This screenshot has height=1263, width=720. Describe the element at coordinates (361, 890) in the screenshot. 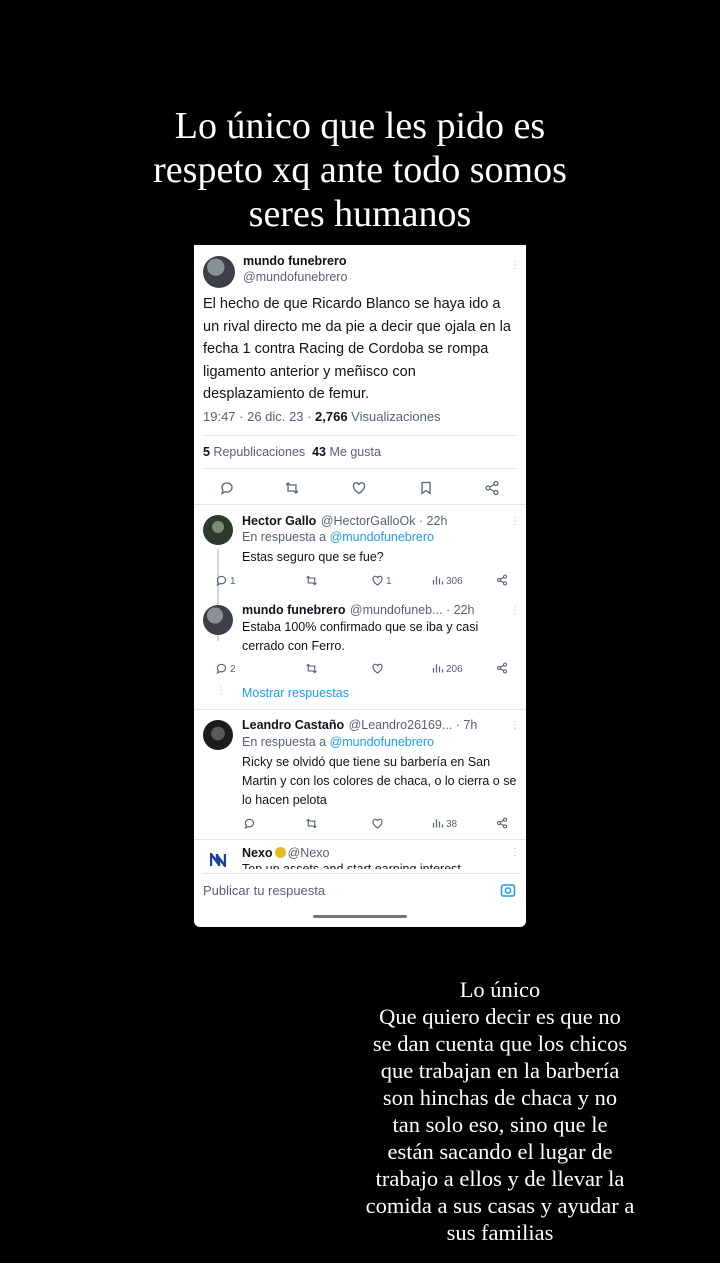

I see `reply-composer: Publicar tu respuesta` at that location.